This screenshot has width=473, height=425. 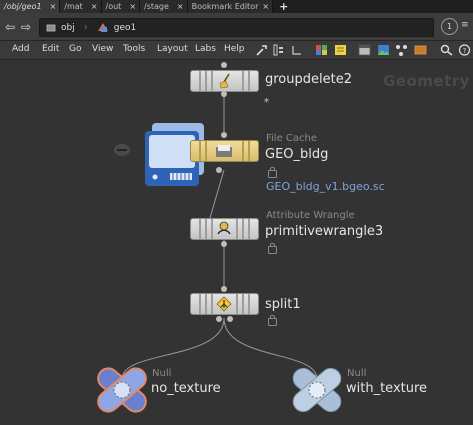 What do you see at coordinates (296, 50) in the screenshot?
I see `snap-icon` at bounding box center [296, 50].